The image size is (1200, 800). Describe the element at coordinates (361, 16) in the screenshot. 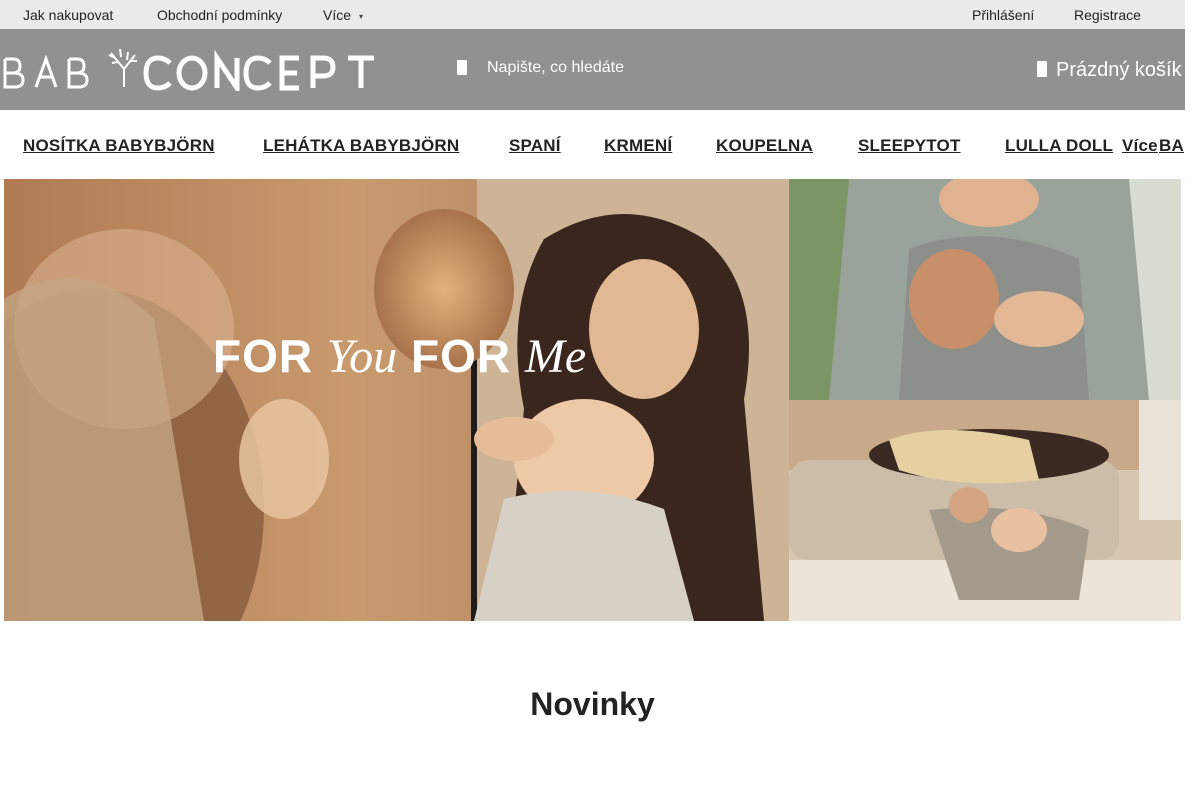

I see `chevron-down-icon: ▾` at that location.